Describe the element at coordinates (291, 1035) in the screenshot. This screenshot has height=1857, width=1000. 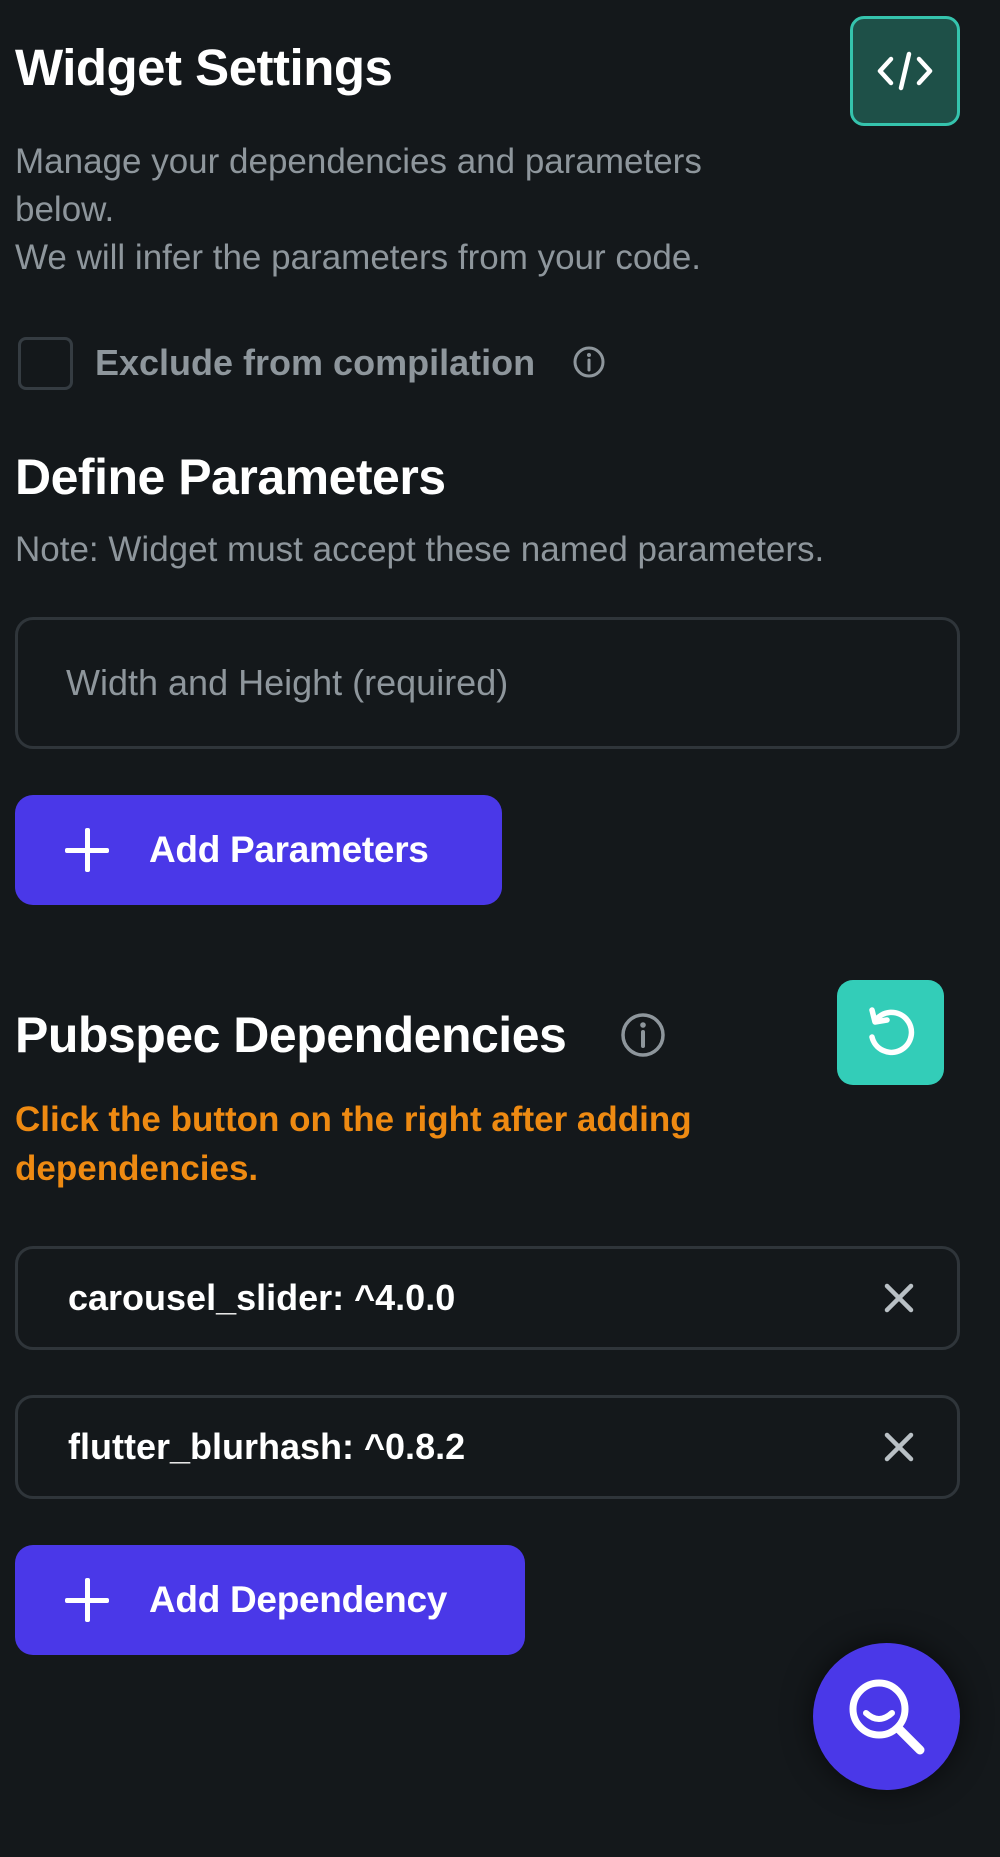
I see `pubspec-dependencies-heading: Pubspec Dependencies` at that location.